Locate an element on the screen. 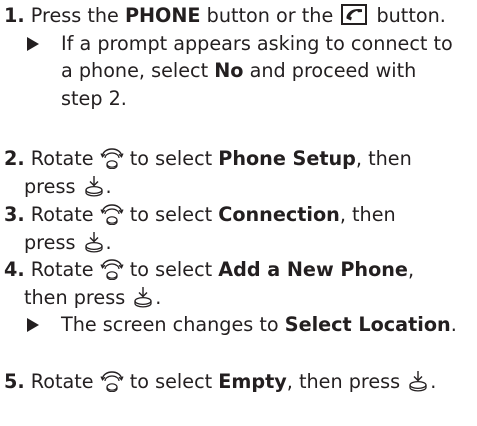 This screenshot has height=426, width=477. step-text: , is located at coordinates (411, 269).